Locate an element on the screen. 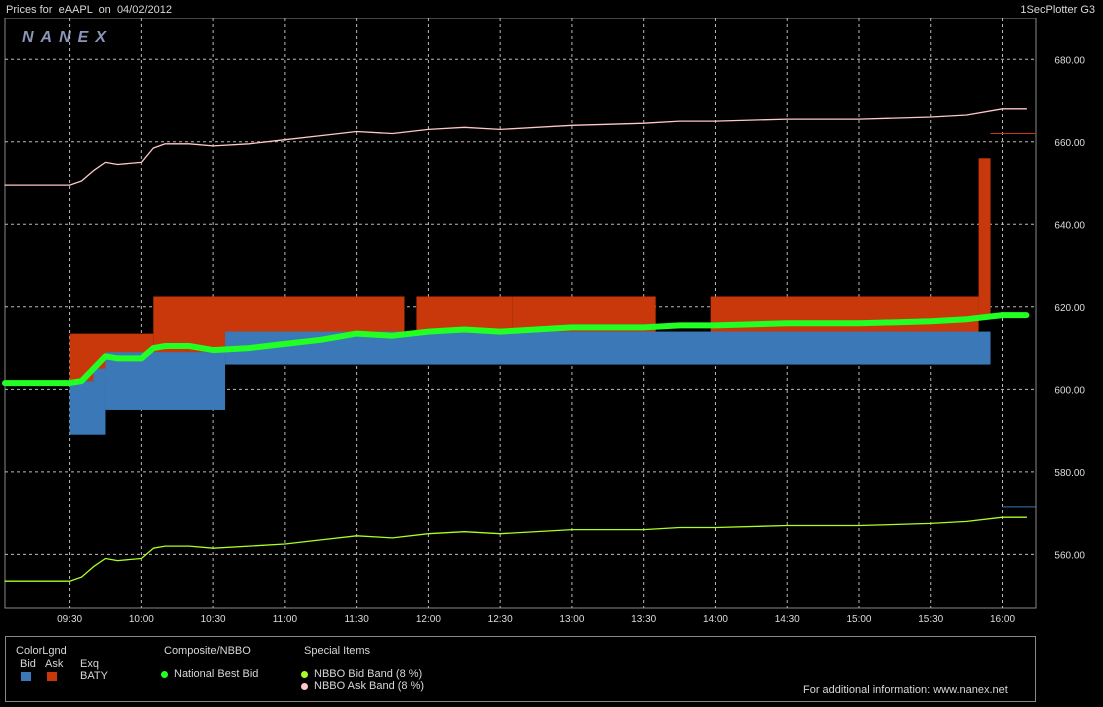  x-tick-label: 13:30 is located at coordinates (643, 619).